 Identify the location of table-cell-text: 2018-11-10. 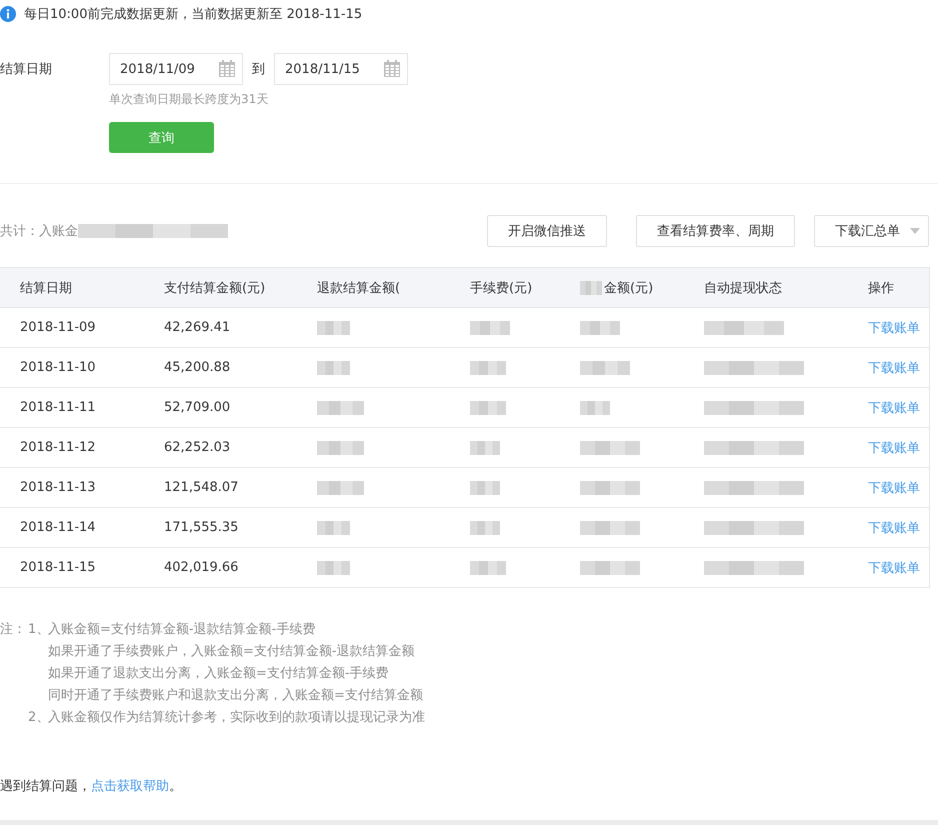
(58, 367).